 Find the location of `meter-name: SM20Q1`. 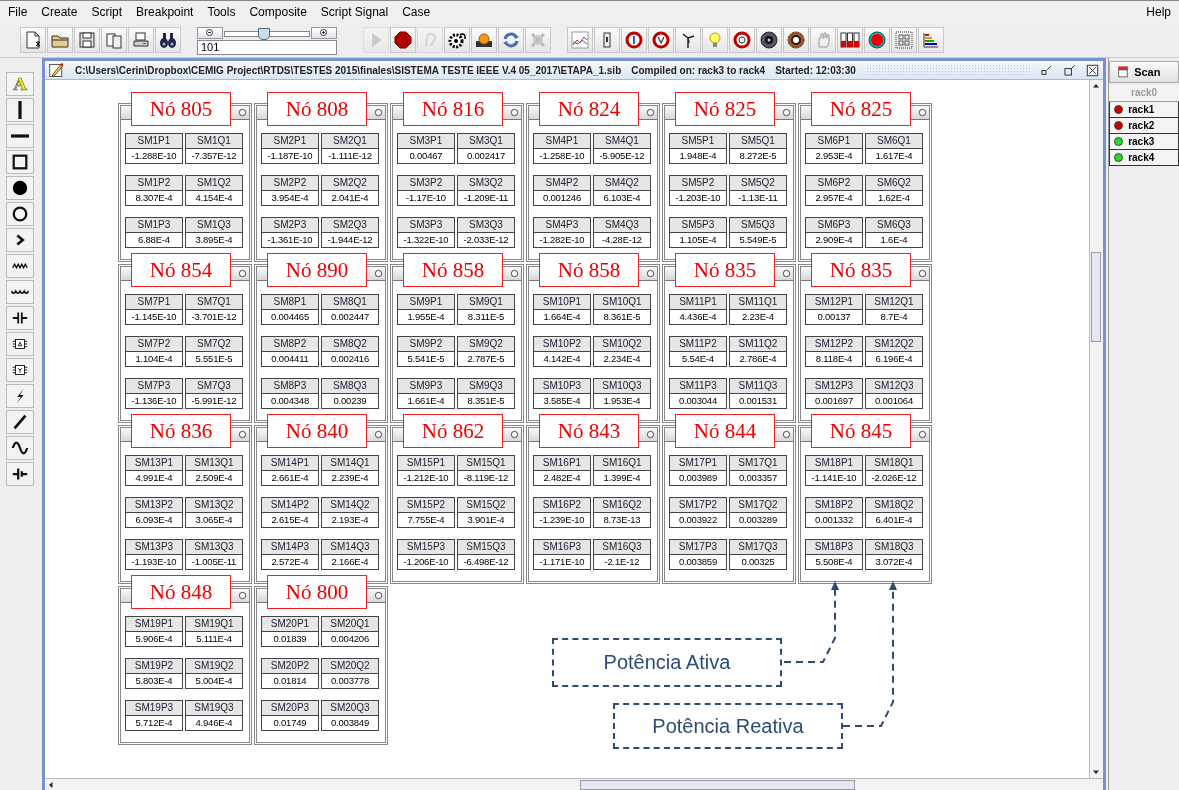

meter-name: SM20Q1 is located at coordinates (349, 624).